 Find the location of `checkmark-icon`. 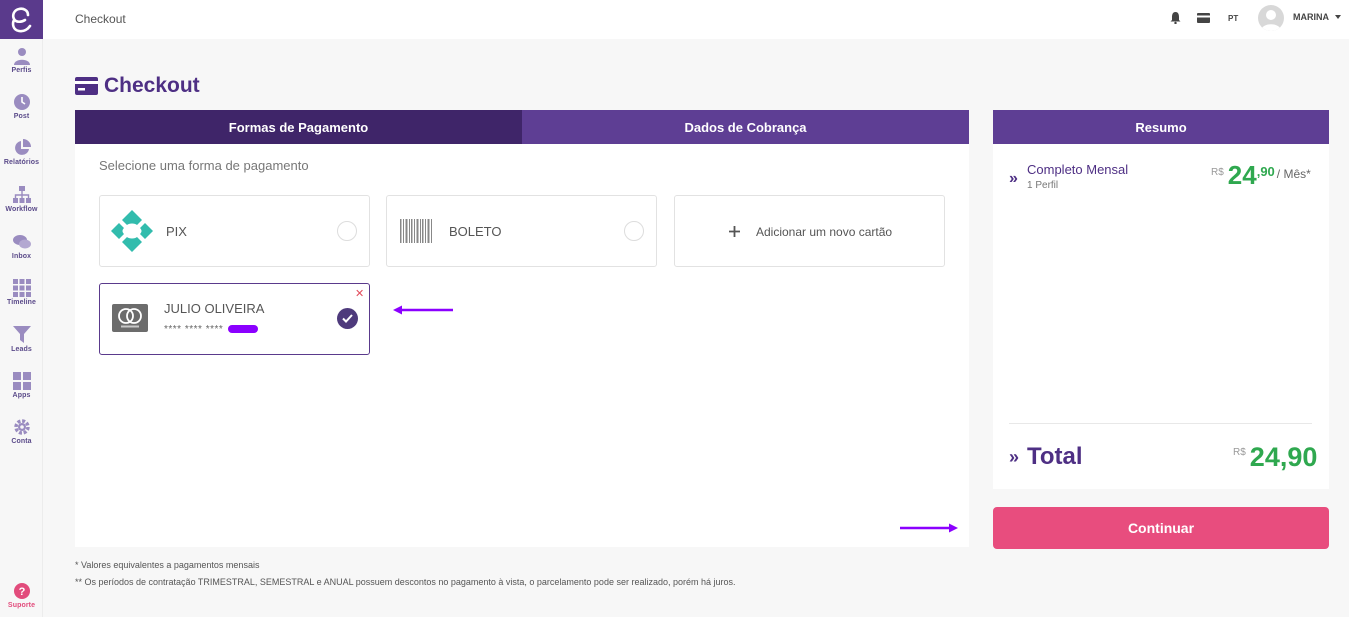

checkmark-icon is located at coordinates (347, 318).